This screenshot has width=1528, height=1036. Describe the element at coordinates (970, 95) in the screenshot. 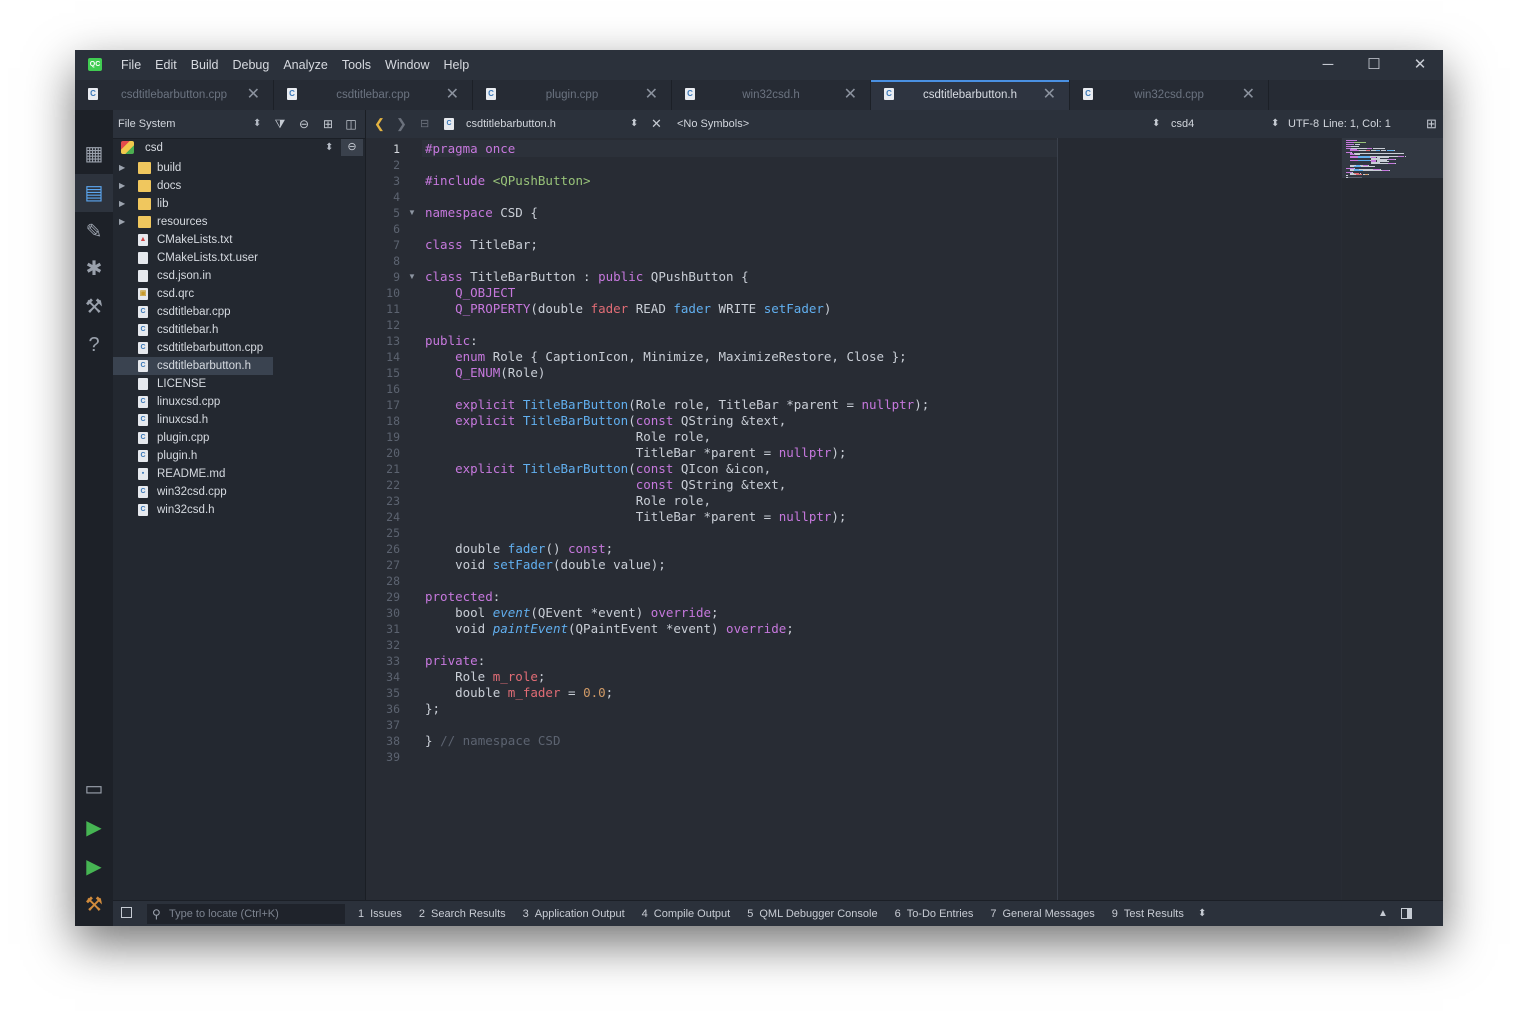

I see `editor-tab: Ccsdtitlebarbutton.h ✕` at that location.